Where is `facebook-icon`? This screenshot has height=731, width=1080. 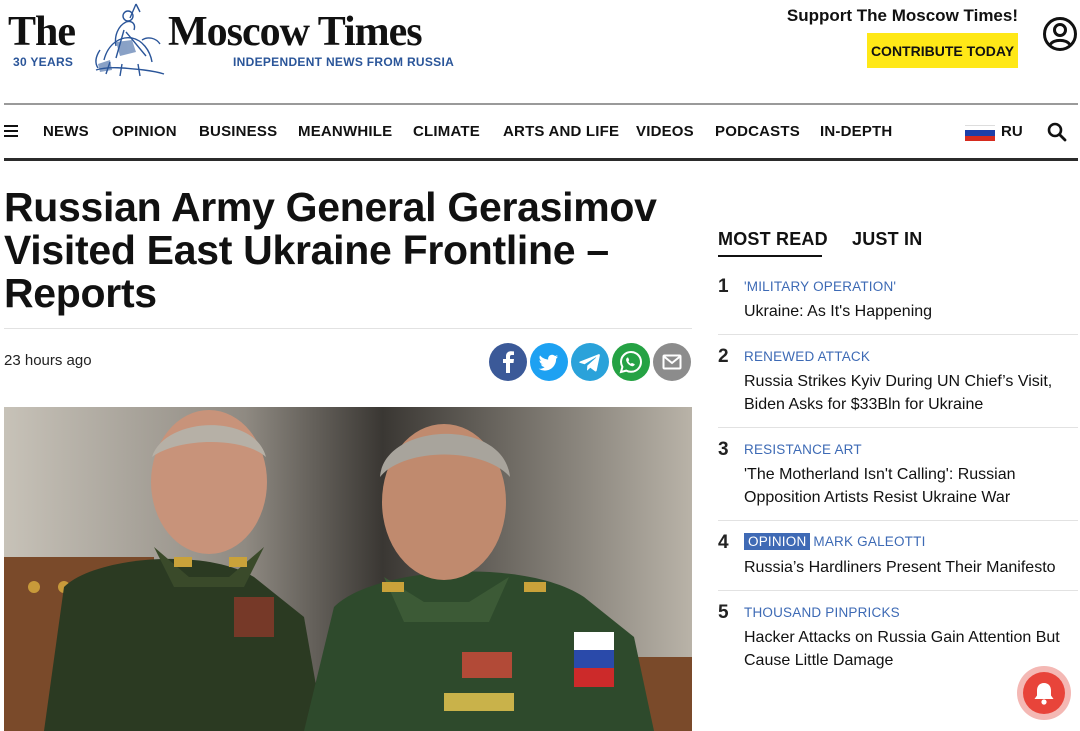
facebook-icon is located at coordinates (508, 362).